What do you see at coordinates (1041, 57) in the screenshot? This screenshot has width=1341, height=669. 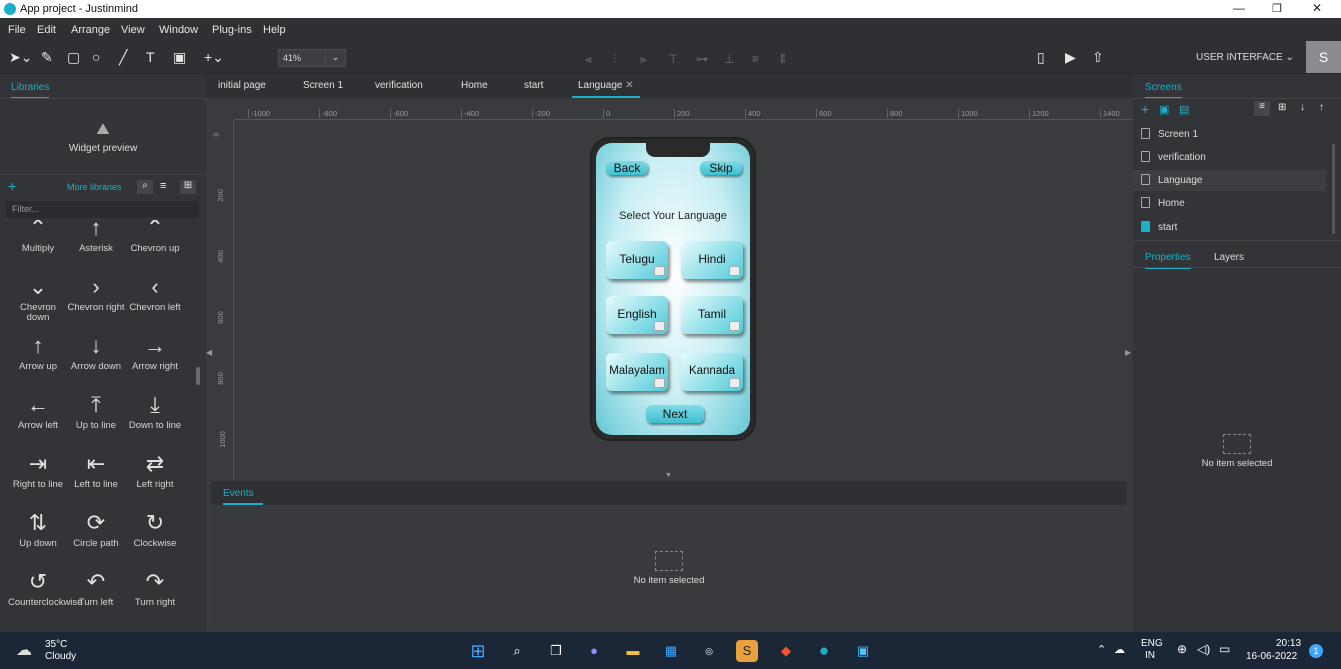 I see `device-icon: ▯` at bounding box center [1041, 57].